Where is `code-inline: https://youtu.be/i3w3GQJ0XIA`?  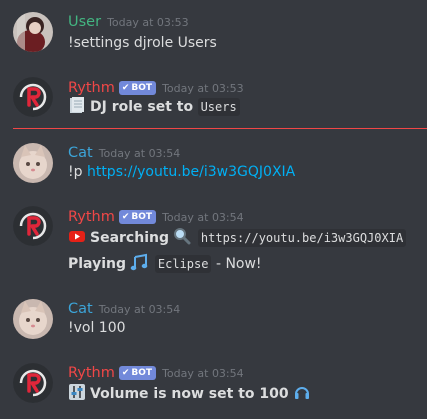
code-inline: https://youtu.be/i3w3GQJ0XIA is located at coordinates (302, 238).